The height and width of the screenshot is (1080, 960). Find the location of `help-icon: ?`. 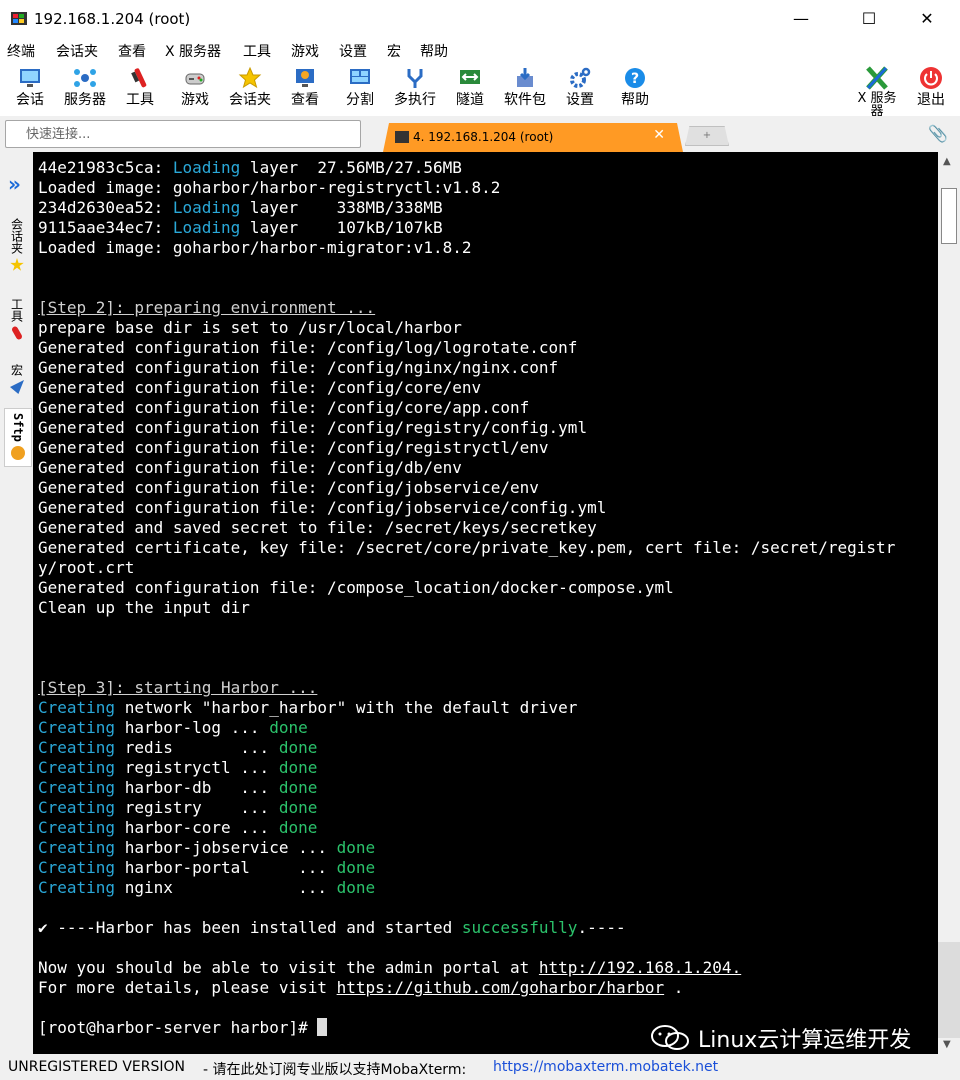

help-icon: ? is located at coordinates (635, 78).